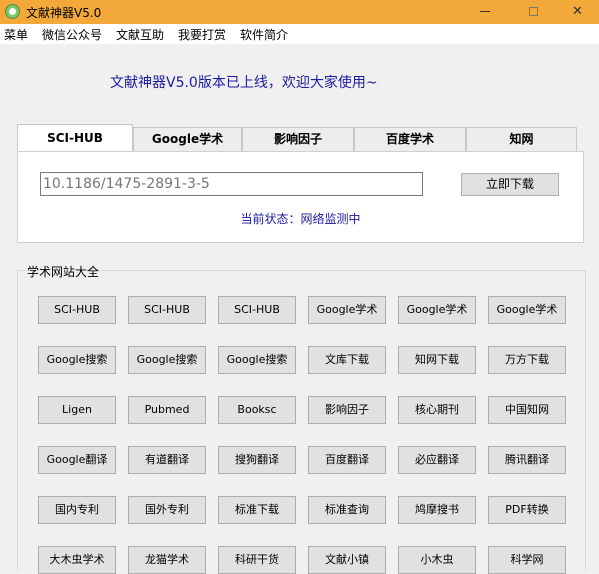 The image size is (599, 574). What do you see at coordinates (527, 410) in the screenshot?
I see `site-button: 中国知网` at bounding box center [527, 410].